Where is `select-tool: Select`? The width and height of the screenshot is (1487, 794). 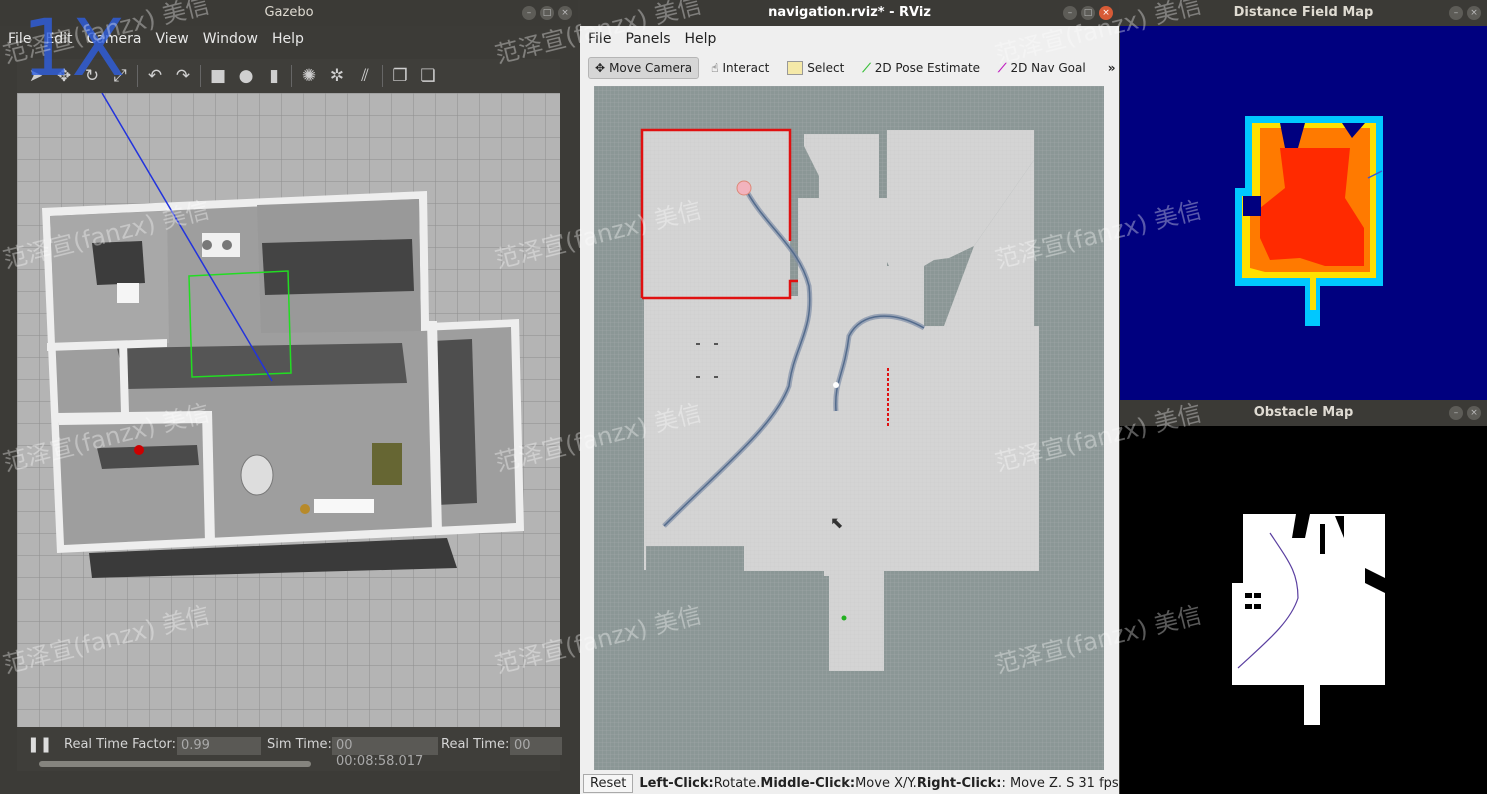
select-tool: Select is located at coordinates (815, 68).